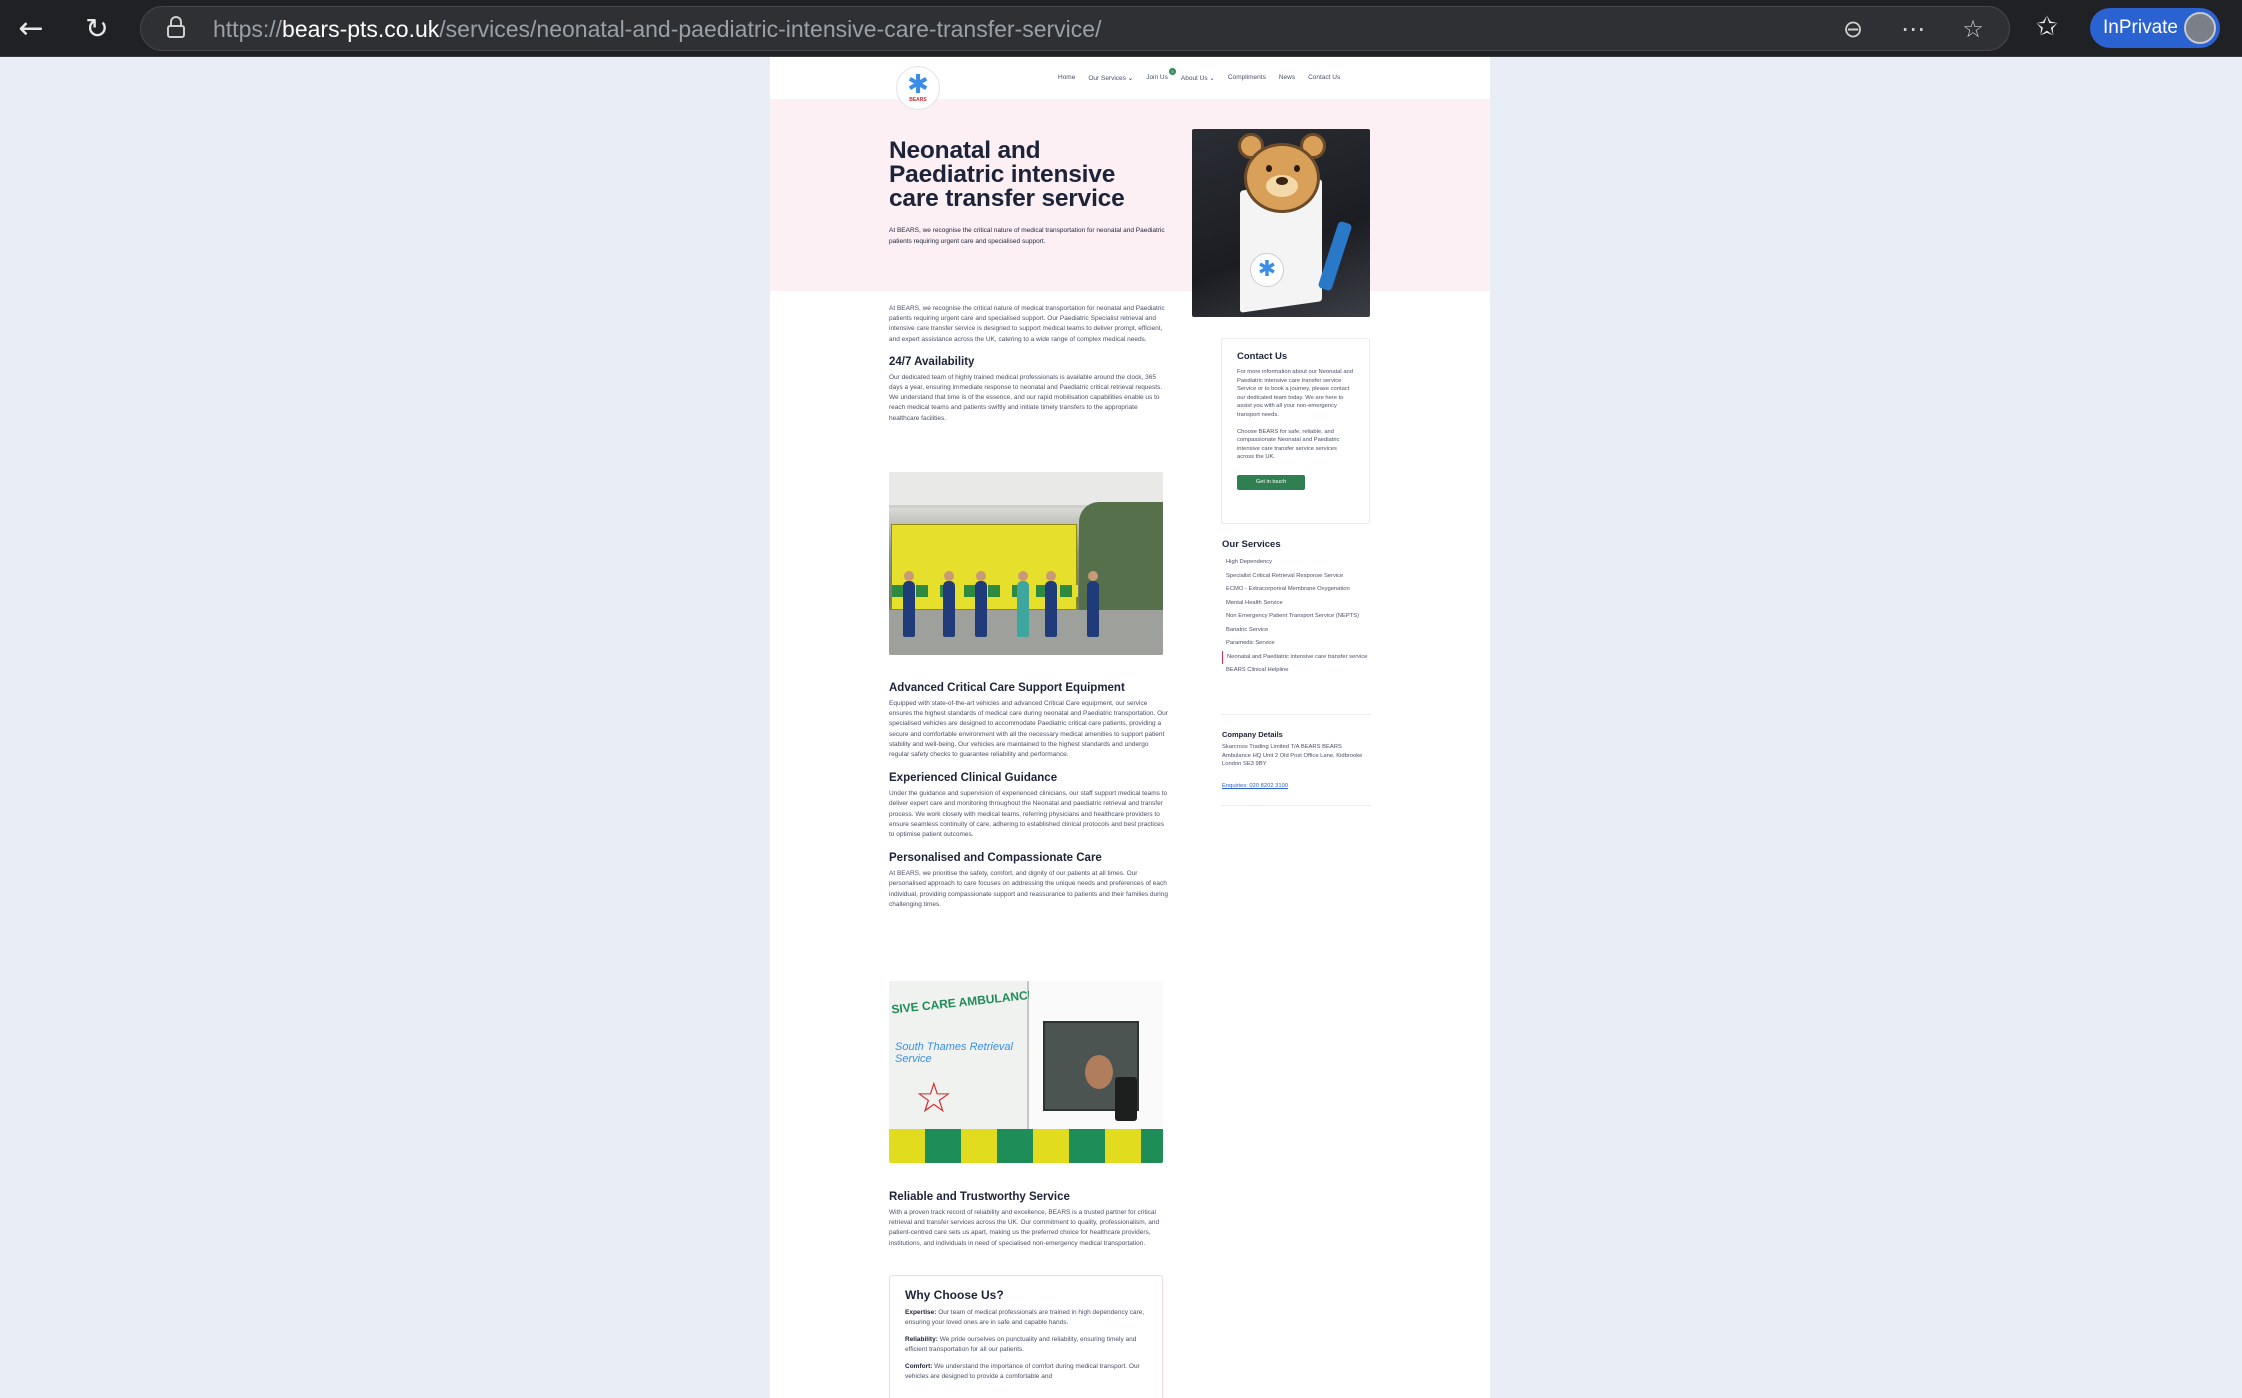  I want to click on nav-contact-us: Contact Us, so click(1324, 78).